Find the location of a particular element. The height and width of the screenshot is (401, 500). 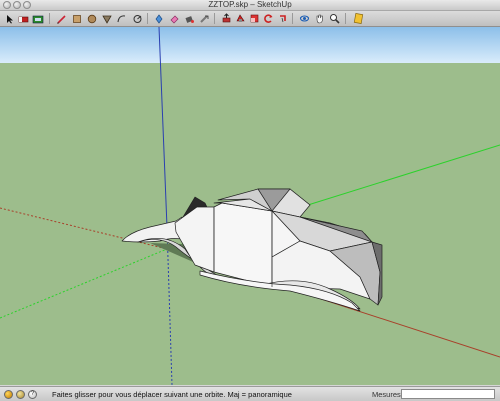

title-bar: ZZTOP.skp – SketchUp is located at coordinates (250, 5).